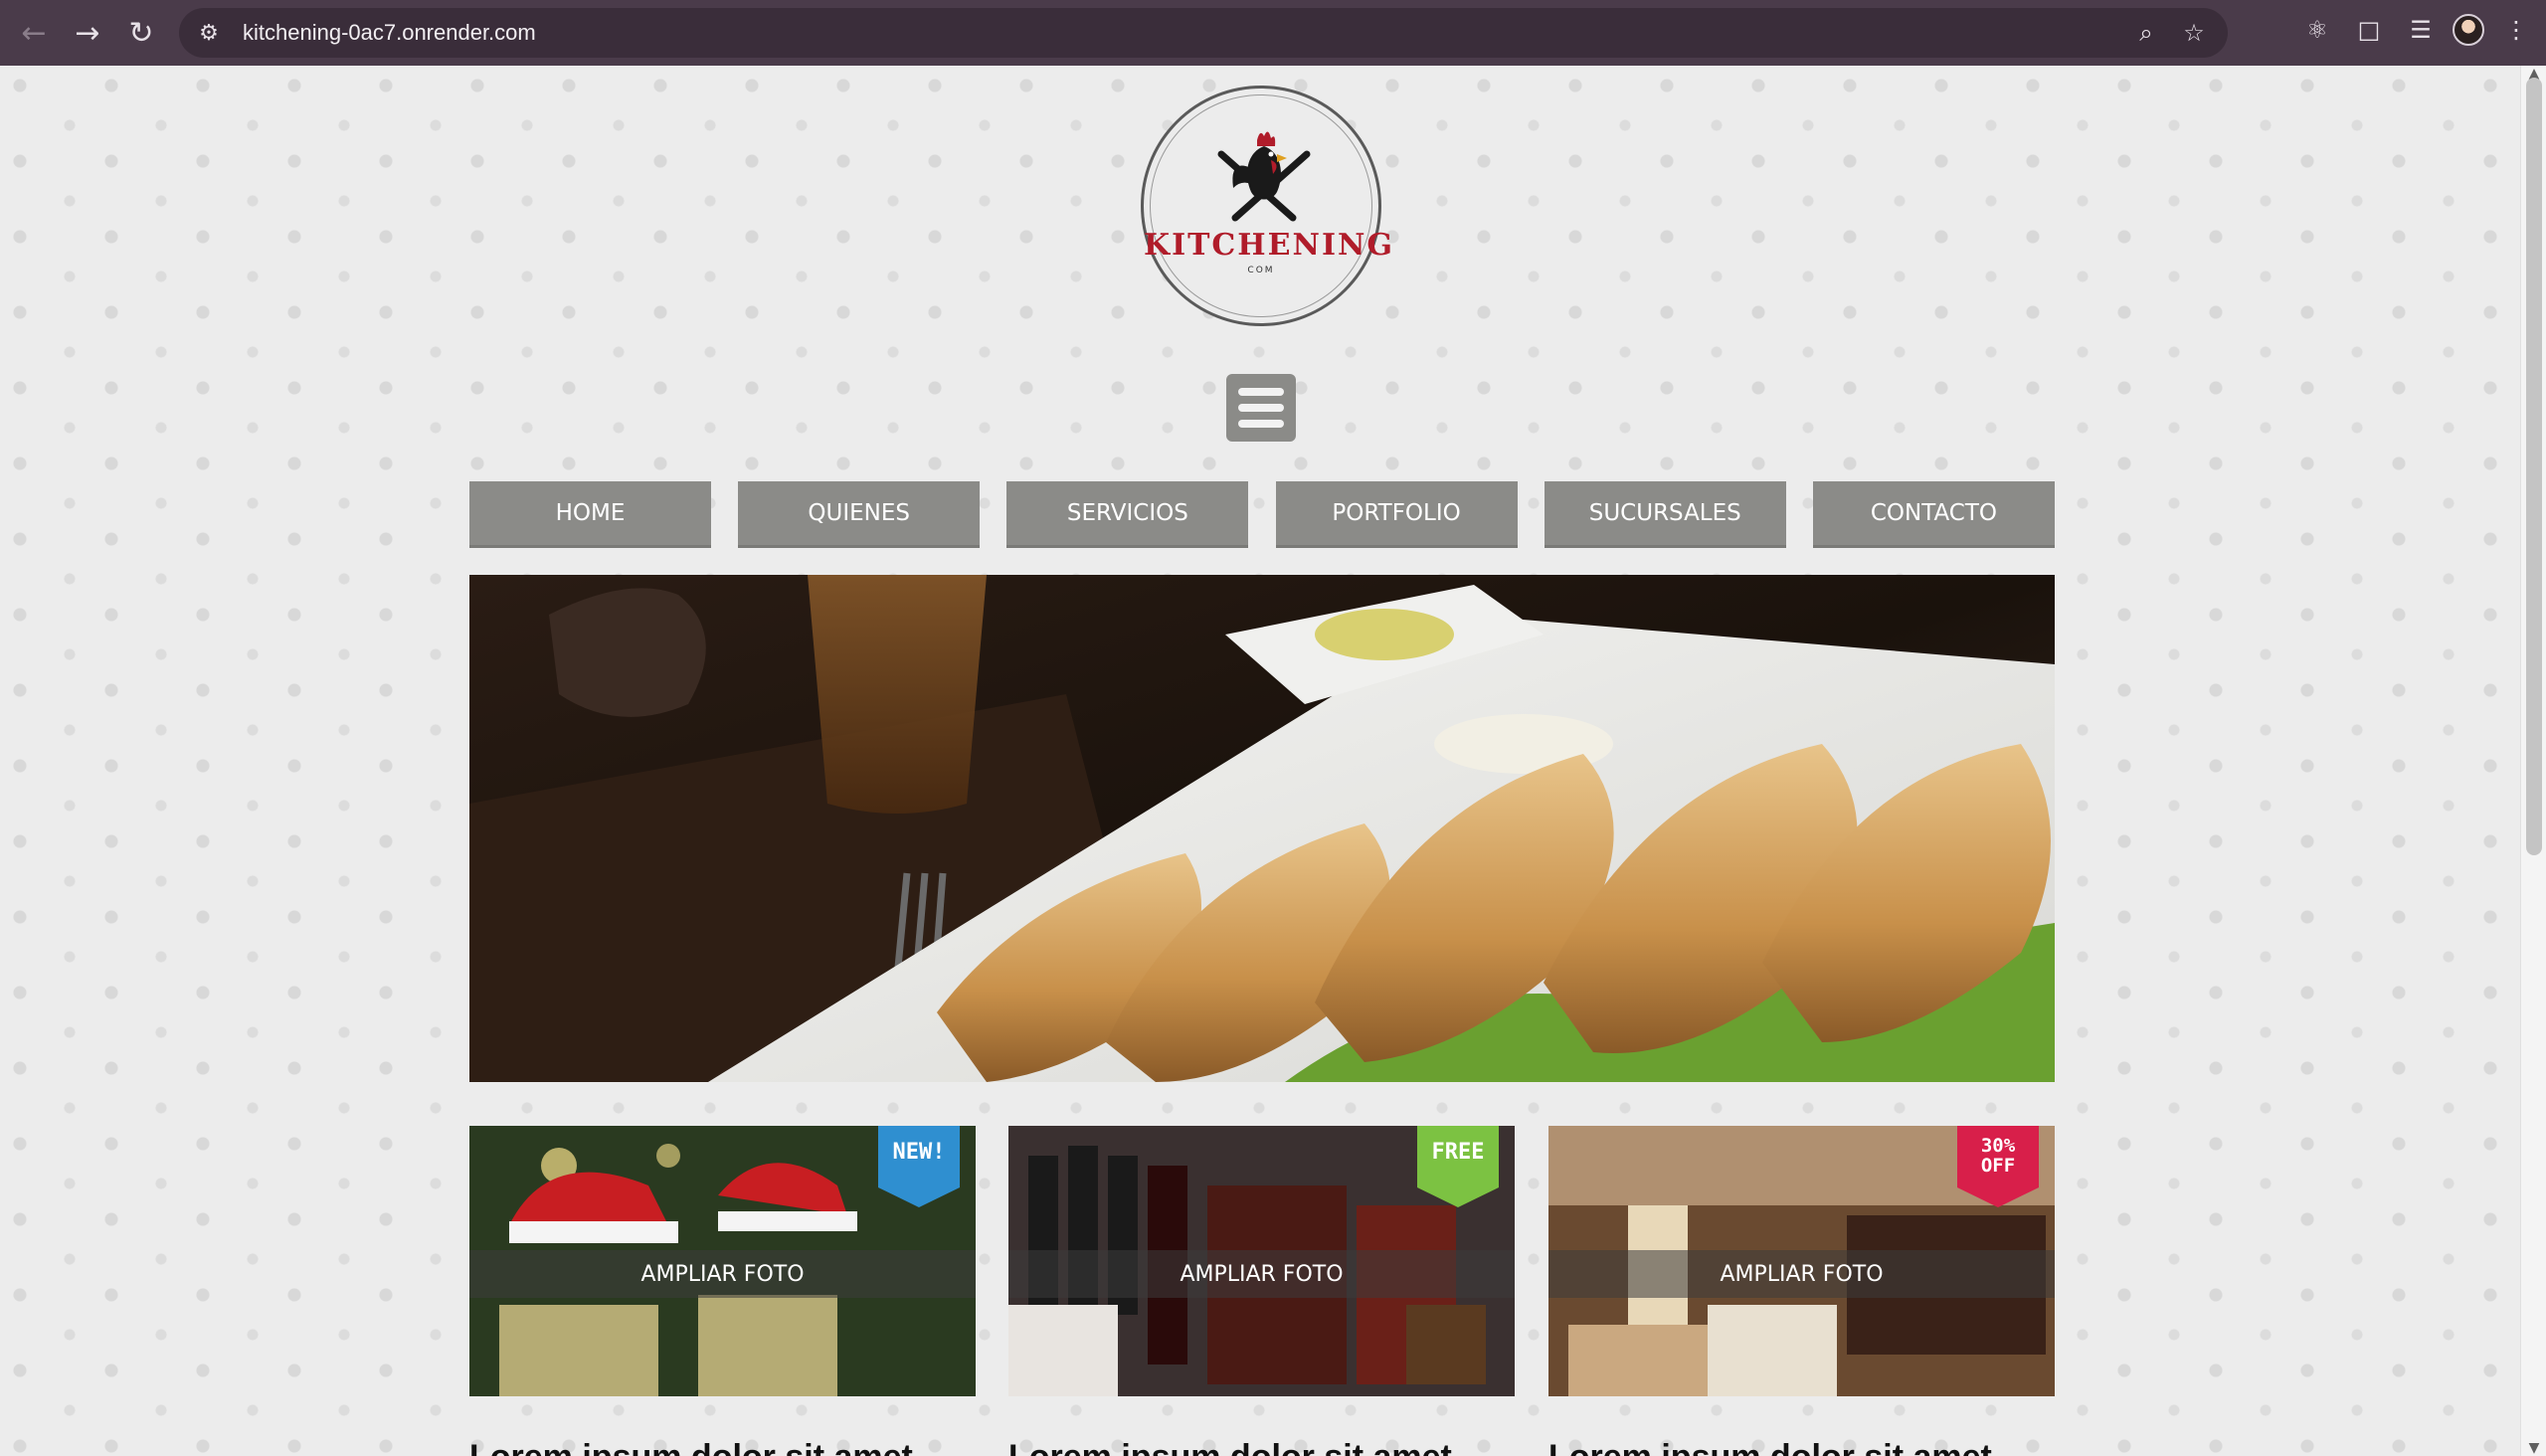 This screenshot has width=2546, height=1456. Describe the element at coordinates (1665, 514) in the screenshot. I see `nav-sucursales: SUCURSALES` at that location.